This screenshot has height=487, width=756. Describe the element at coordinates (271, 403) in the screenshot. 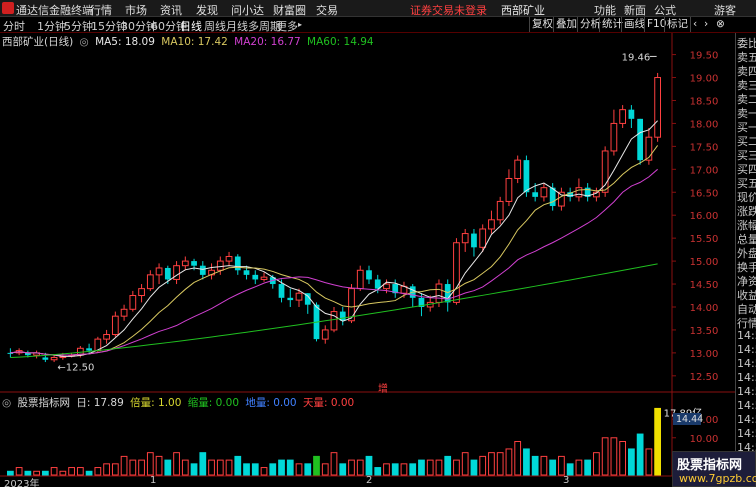

I see `volume-di-label: 地量: 0.00` at that location.